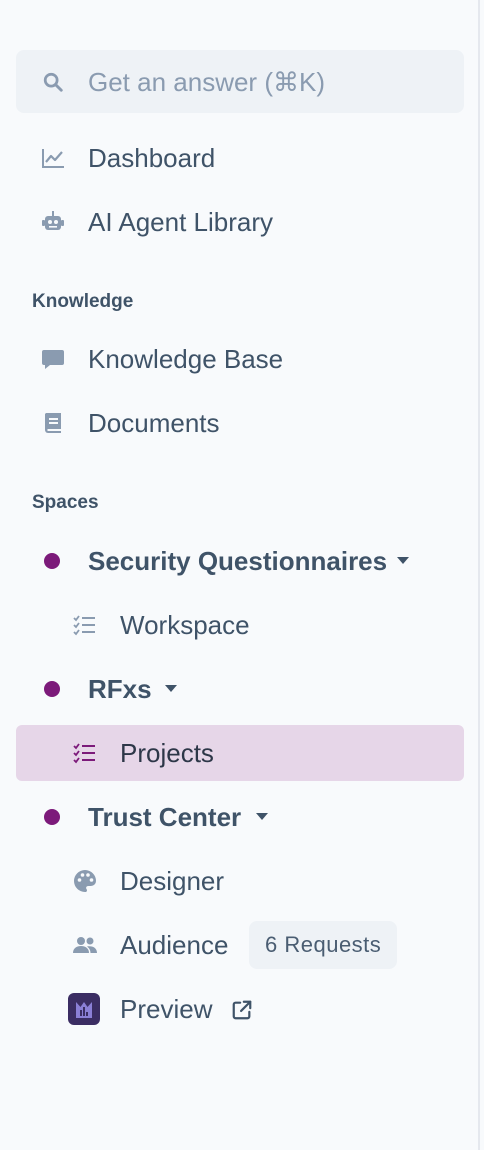 The width and height of the screenshot is (484, 1150). Describe the element at coordinates (53, 82) in the screenshot. I see `search-icon` at that location.